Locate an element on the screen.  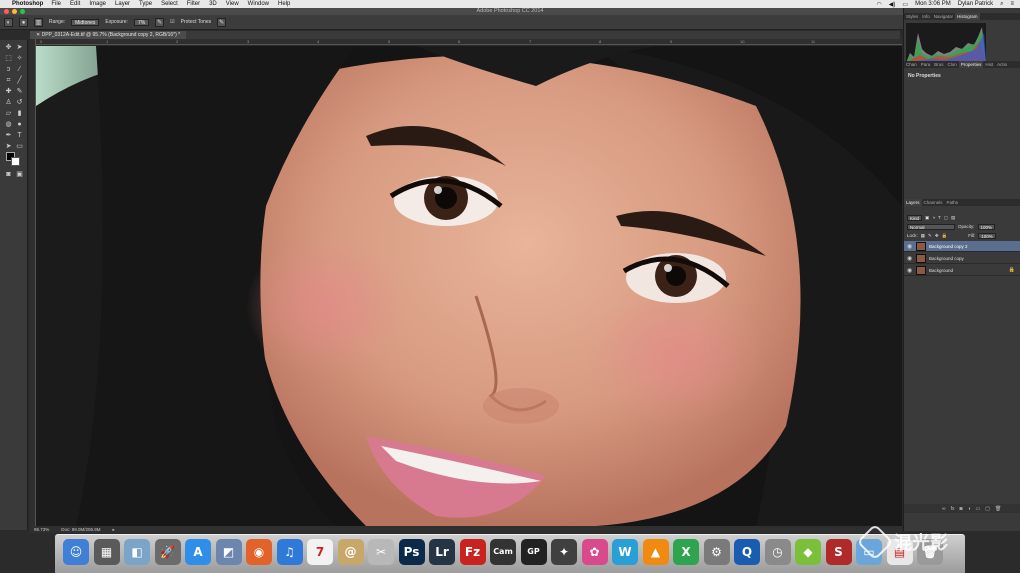
mail-icon: @ is located at coordinates (350, 552).